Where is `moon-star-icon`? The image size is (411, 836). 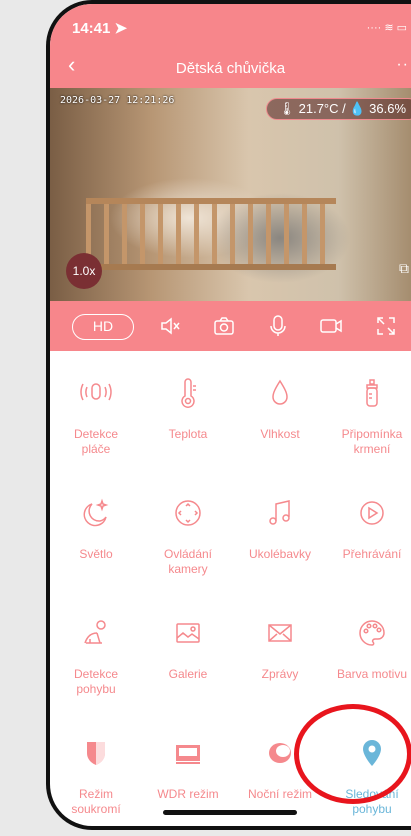 moon-star-icon is located at coordinates (96, 513).